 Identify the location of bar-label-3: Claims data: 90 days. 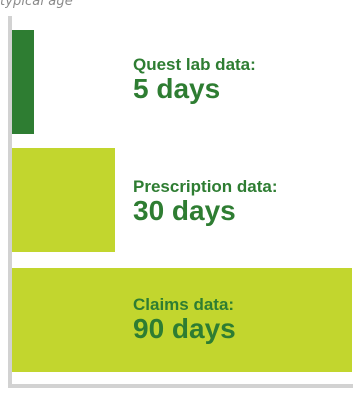
(184, 319).